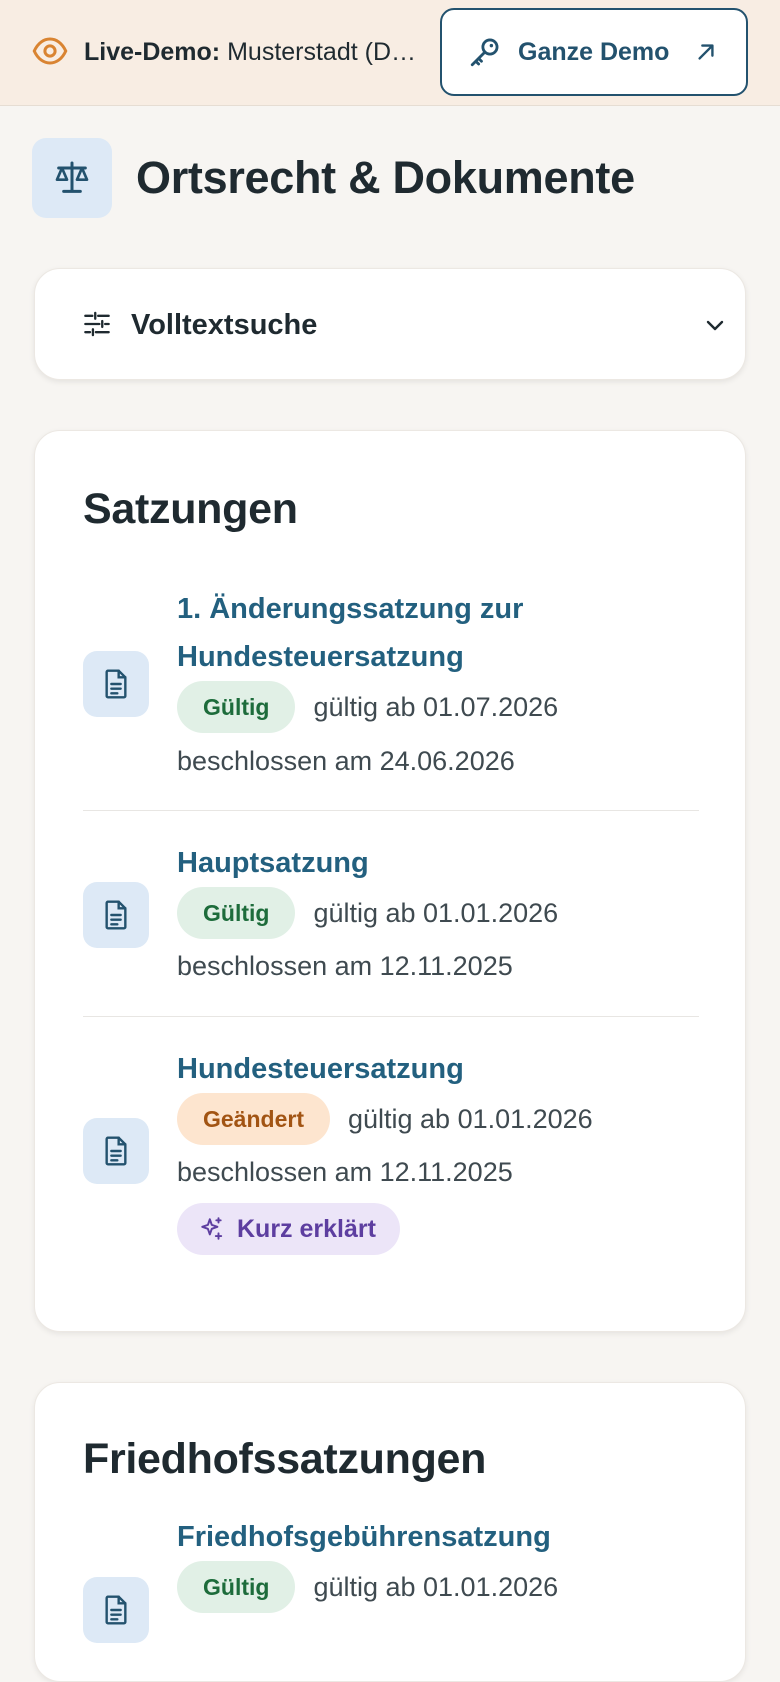 Image resolution: width=780 pixels, height=1682 pixels. I want to click on scales-icon-tile, so click(72, 178).